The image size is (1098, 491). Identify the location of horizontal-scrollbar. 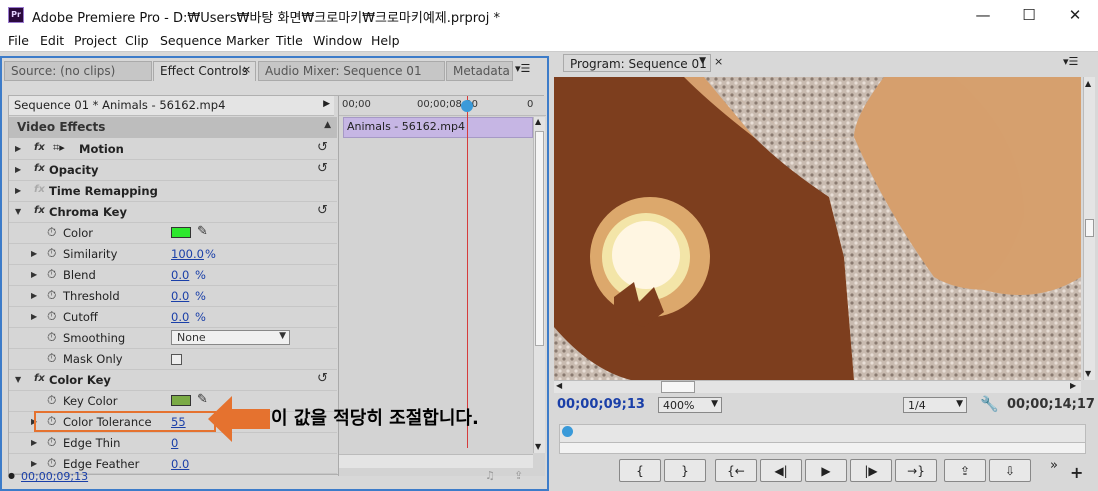
(436, 461).